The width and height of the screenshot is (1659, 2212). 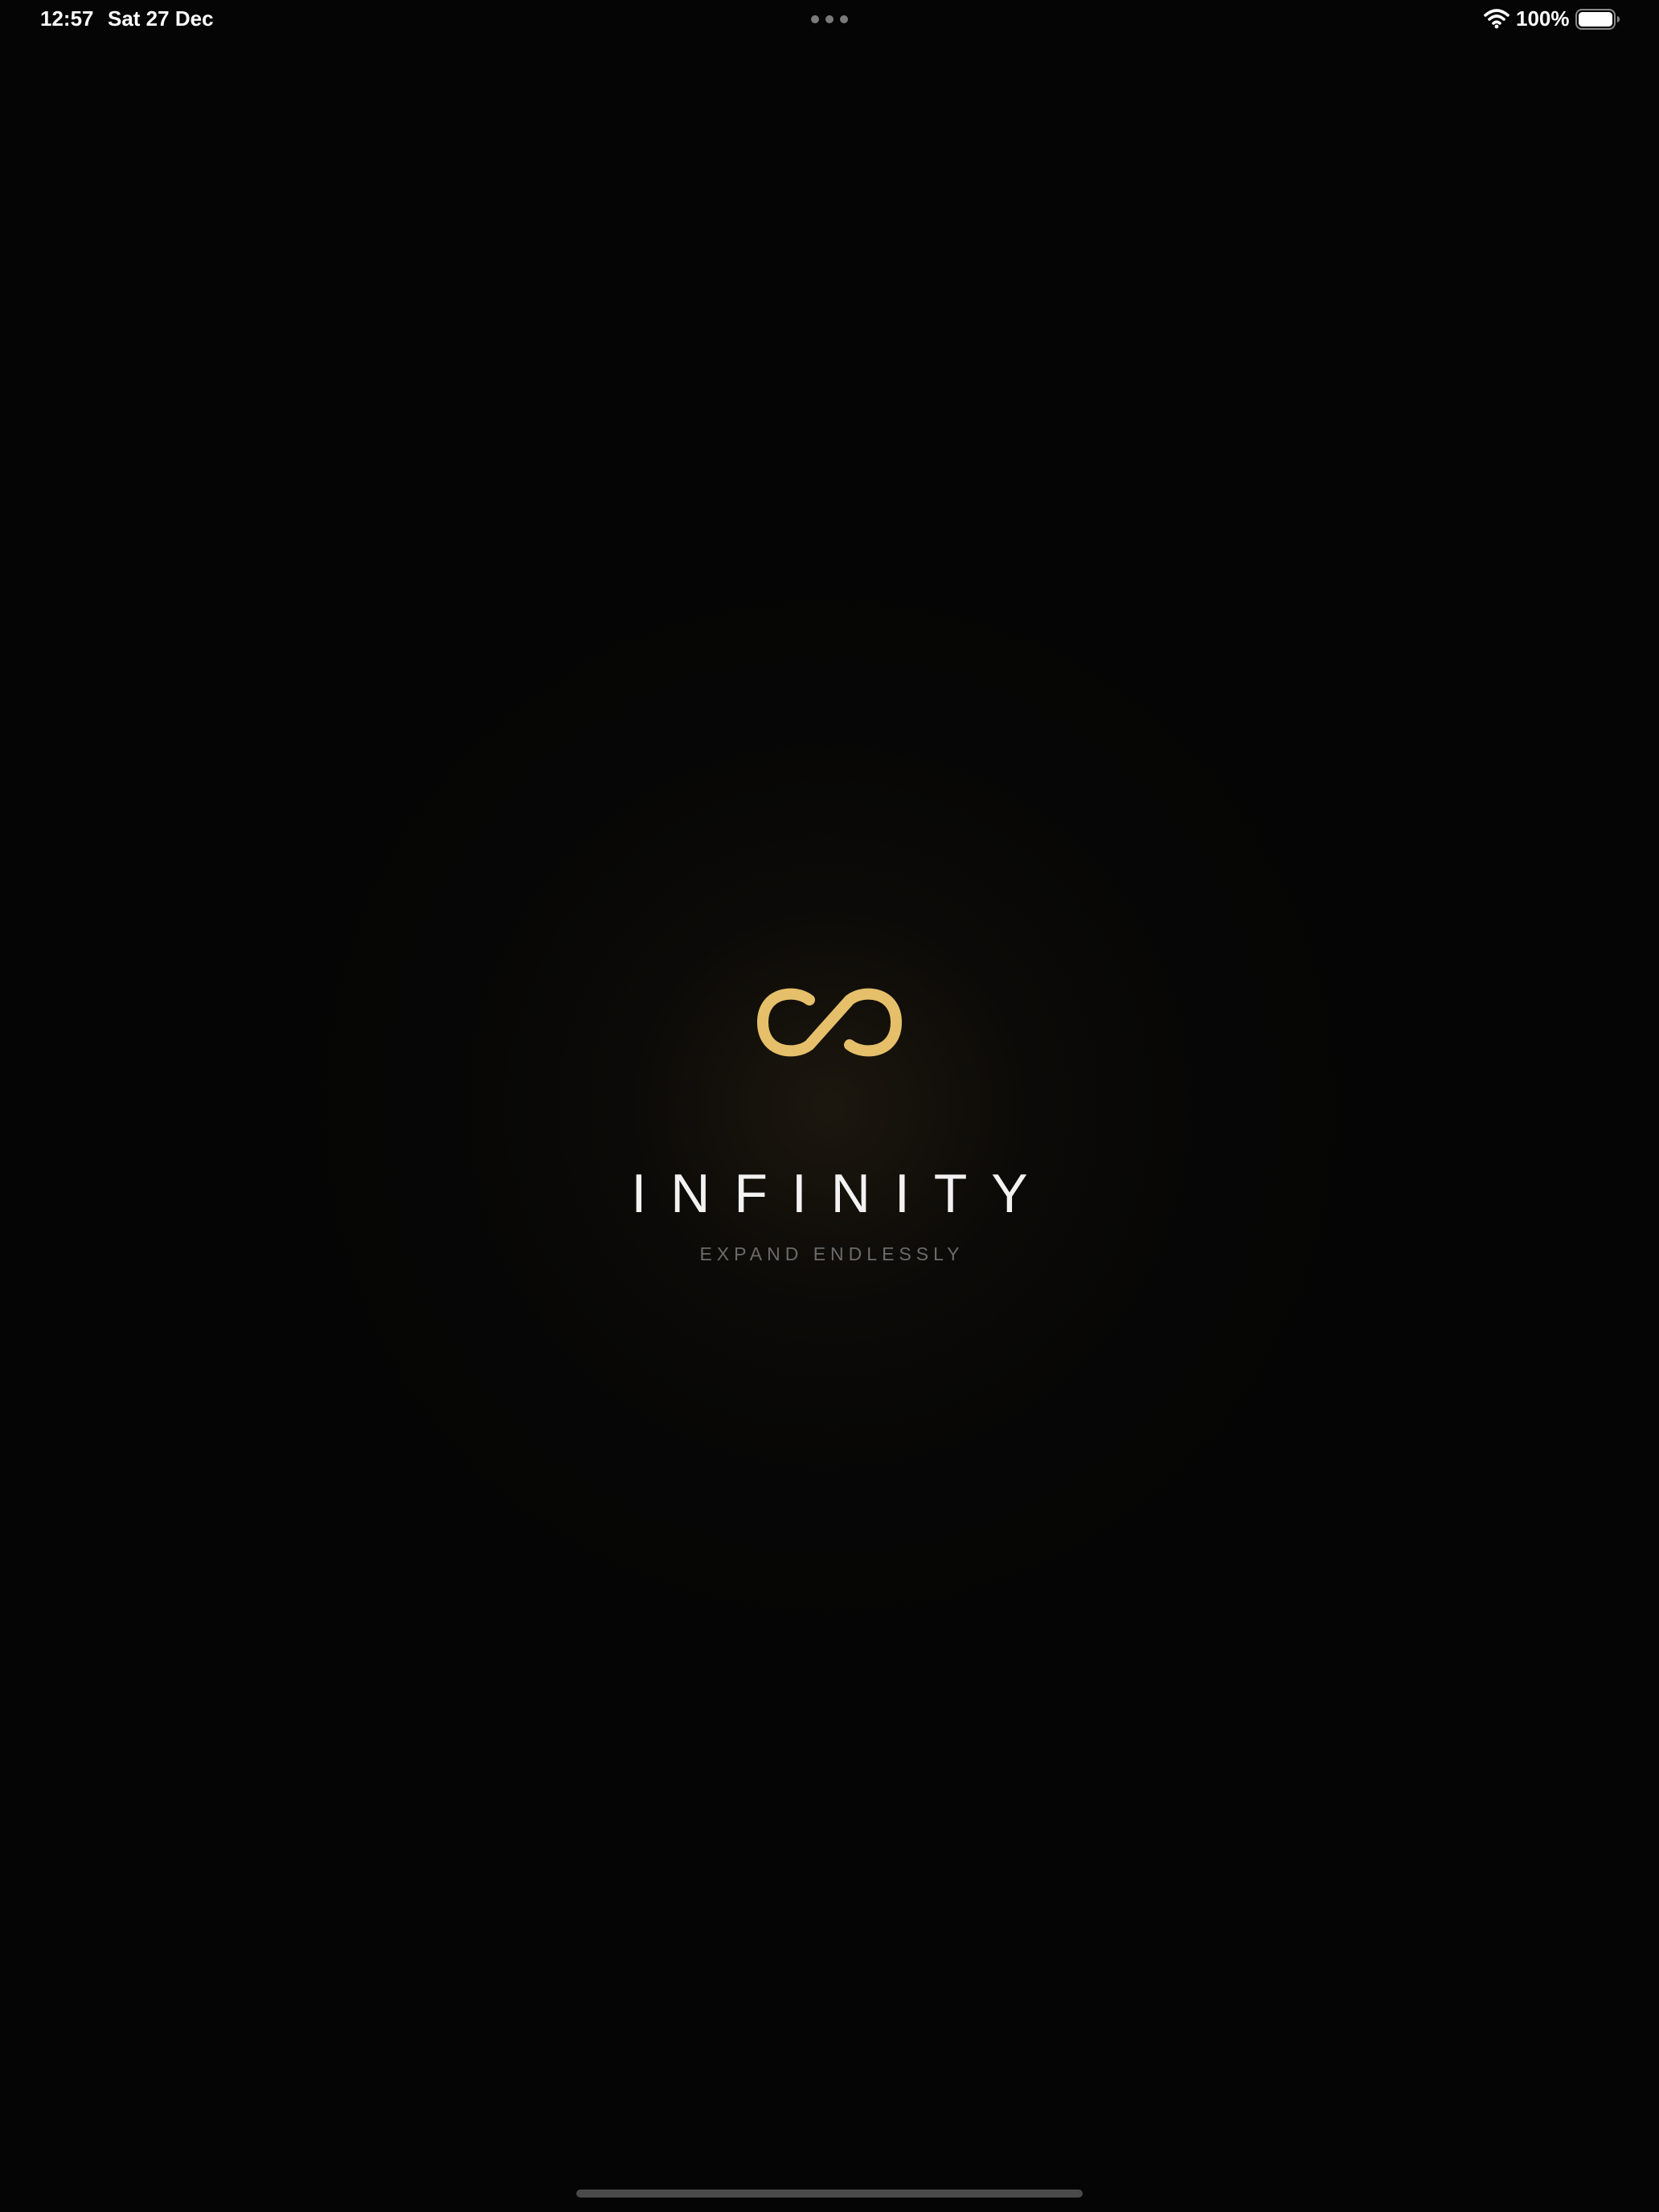 I want to click on battery-percent: 100%, so click(x=1543, y=18).